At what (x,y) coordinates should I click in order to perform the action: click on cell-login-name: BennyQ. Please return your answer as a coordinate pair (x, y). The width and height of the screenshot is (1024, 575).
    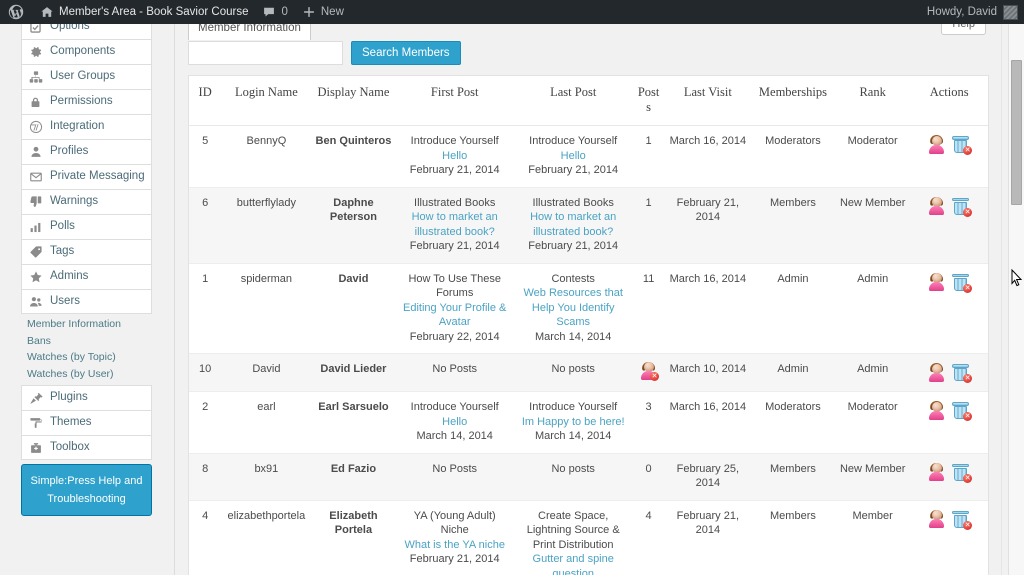
    Looking at the image, I should click on (266, 156).